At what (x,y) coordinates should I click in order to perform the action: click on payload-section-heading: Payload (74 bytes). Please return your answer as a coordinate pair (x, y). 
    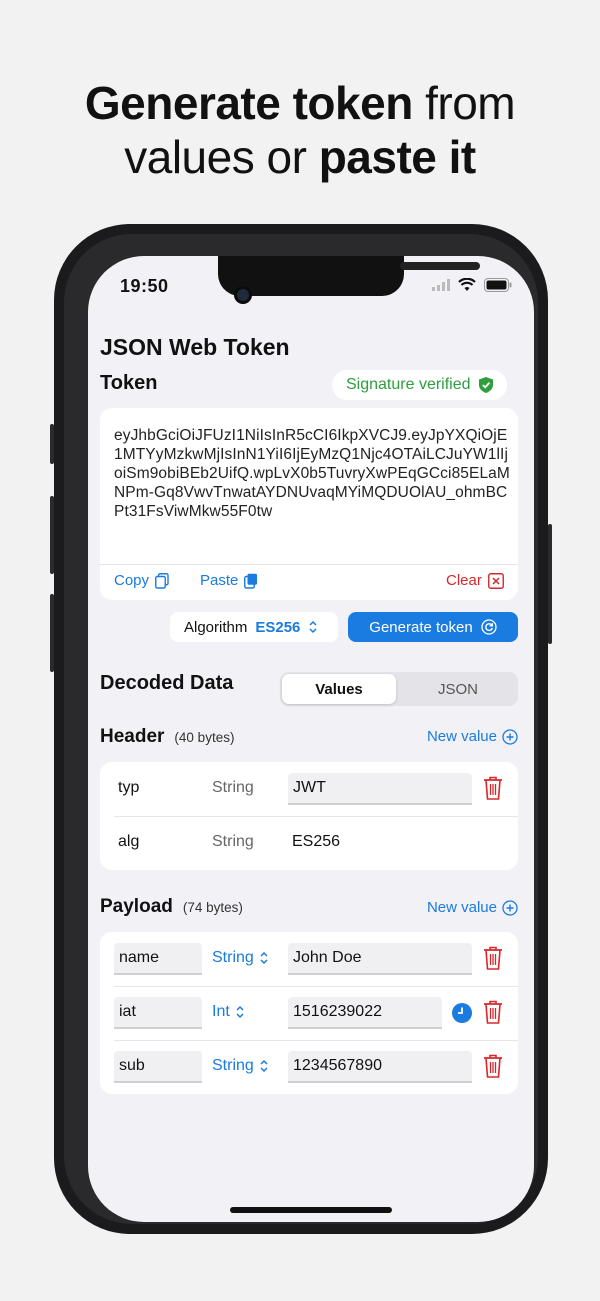
    Looking at the image, I should click on (171, 907).